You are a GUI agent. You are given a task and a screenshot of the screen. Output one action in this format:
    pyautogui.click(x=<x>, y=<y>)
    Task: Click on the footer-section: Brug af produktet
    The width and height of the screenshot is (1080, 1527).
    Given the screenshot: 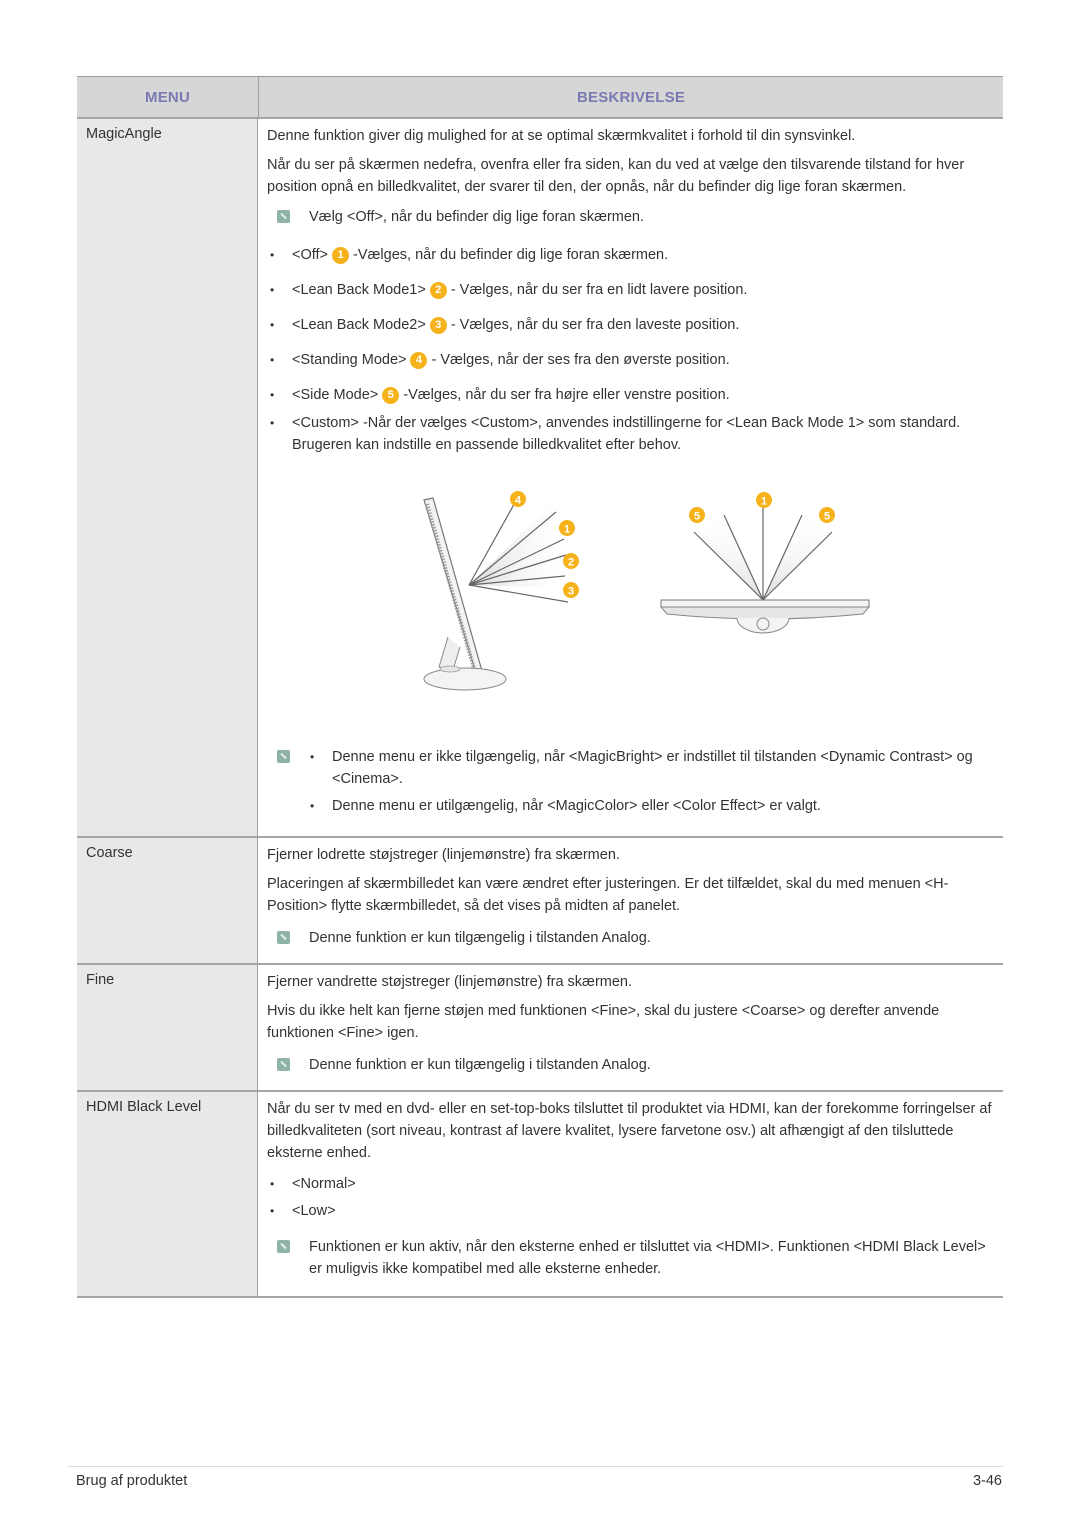 What is the action you would take?
    pyautogui.click(x=132, y=1481)
    